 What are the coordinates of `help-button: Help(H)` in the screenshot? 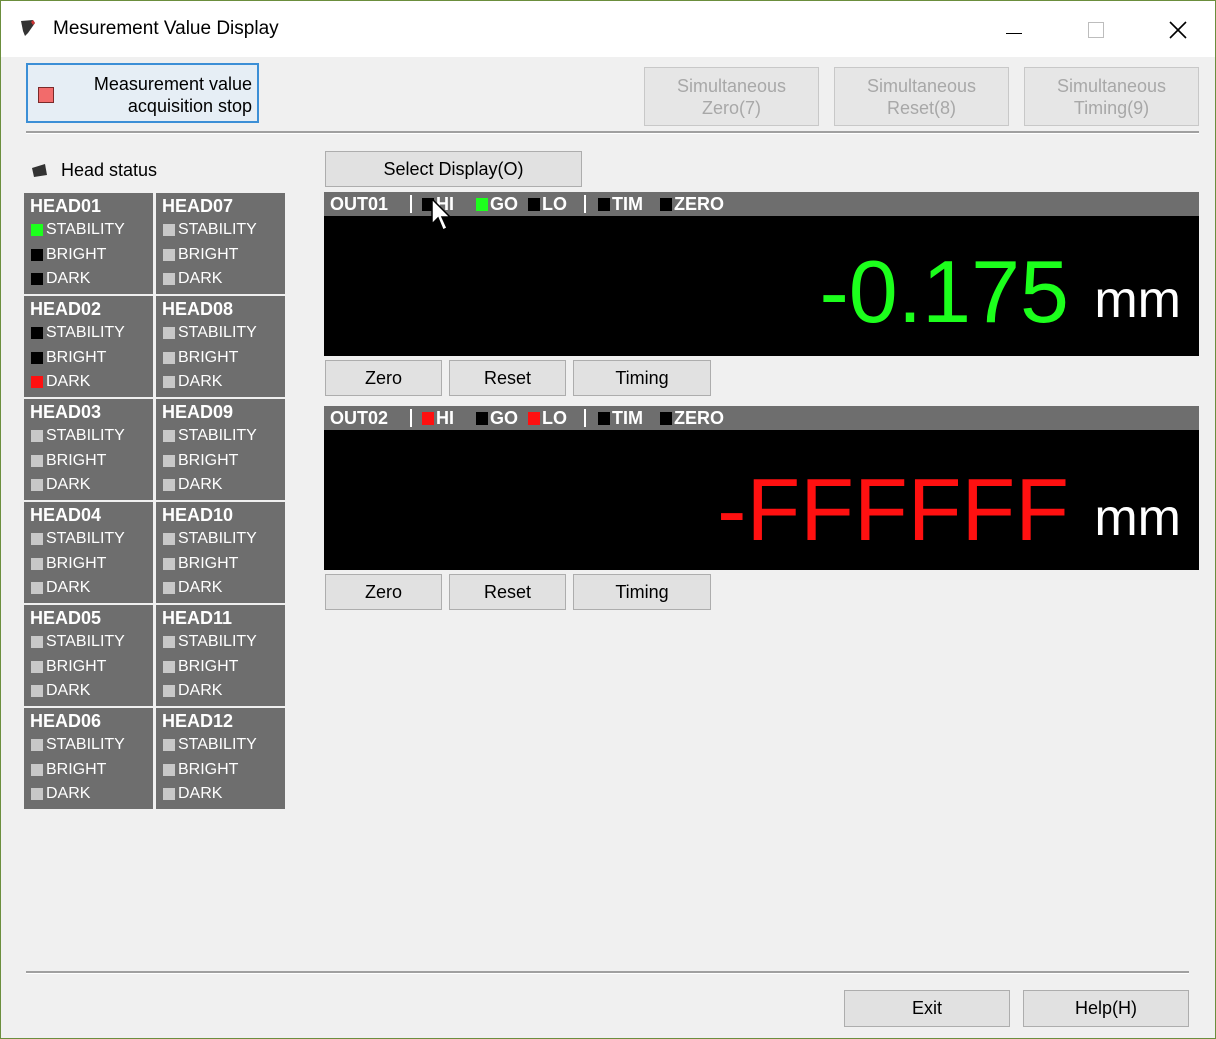 It's located at (1106, 1008).